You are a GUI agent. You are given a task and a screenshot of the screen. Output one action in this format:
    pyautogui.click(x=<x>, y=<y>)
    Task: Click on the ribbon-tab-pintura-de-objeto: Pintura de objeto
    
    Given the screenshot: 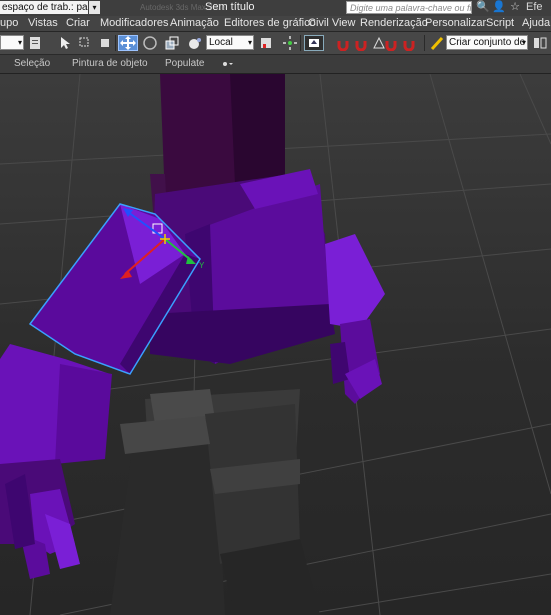 What is the action you would take?
    pyautogui.click(x=110, y=64)
    